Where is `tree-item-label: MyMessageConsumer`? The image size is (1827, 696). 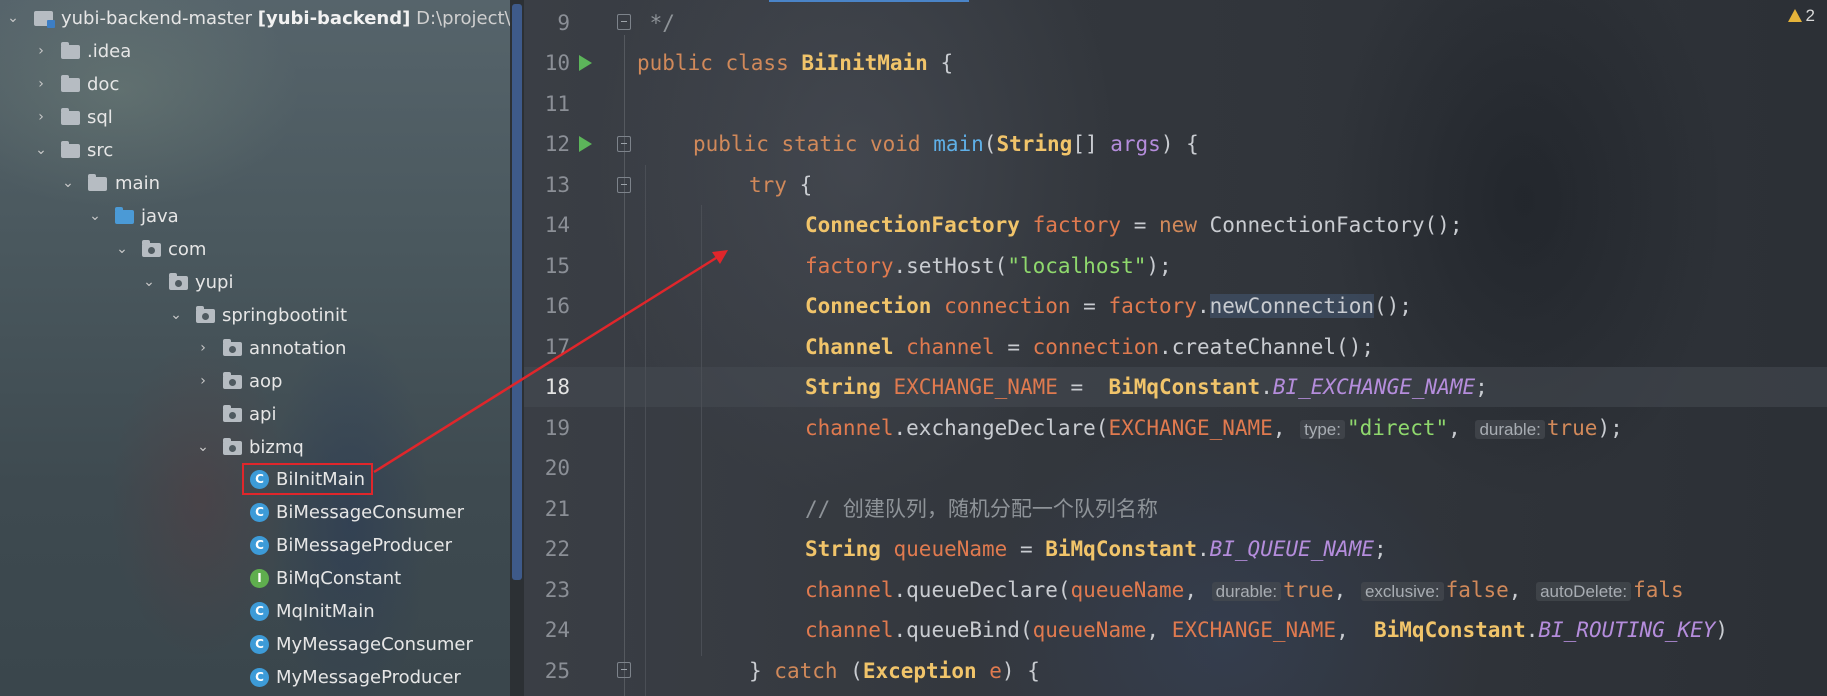 tree-item-label: MyMessageConsumer is located at coordinates (374, 644).